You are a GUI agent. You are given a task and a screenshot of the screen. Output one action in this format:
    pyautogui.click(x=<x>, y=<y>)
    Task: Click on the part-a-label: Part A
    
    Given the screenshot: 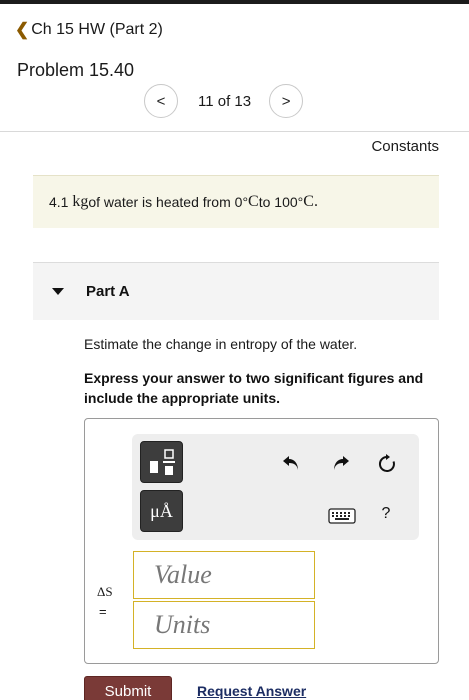 What is the action you would take?
    pyautogui.click(x=108, y=291)
    